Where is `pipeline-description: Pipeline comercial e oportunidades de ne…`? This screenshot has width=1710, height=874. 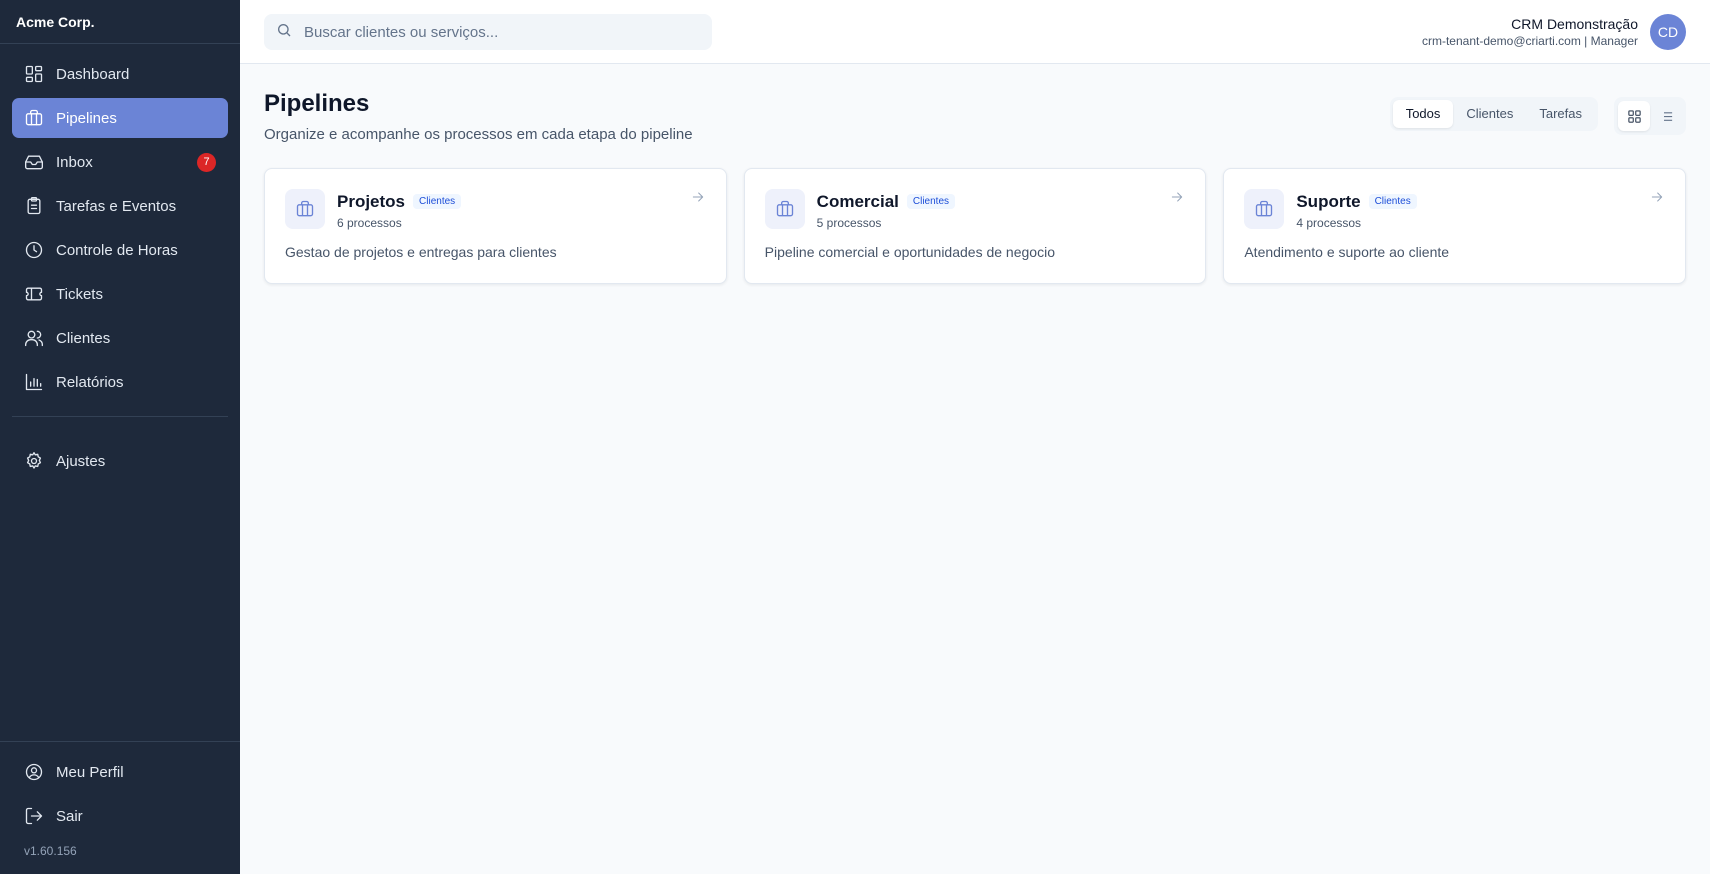
pipeline-description: Pipeline comercial e oportunidades de ne… is located at coordinates (909, 252).